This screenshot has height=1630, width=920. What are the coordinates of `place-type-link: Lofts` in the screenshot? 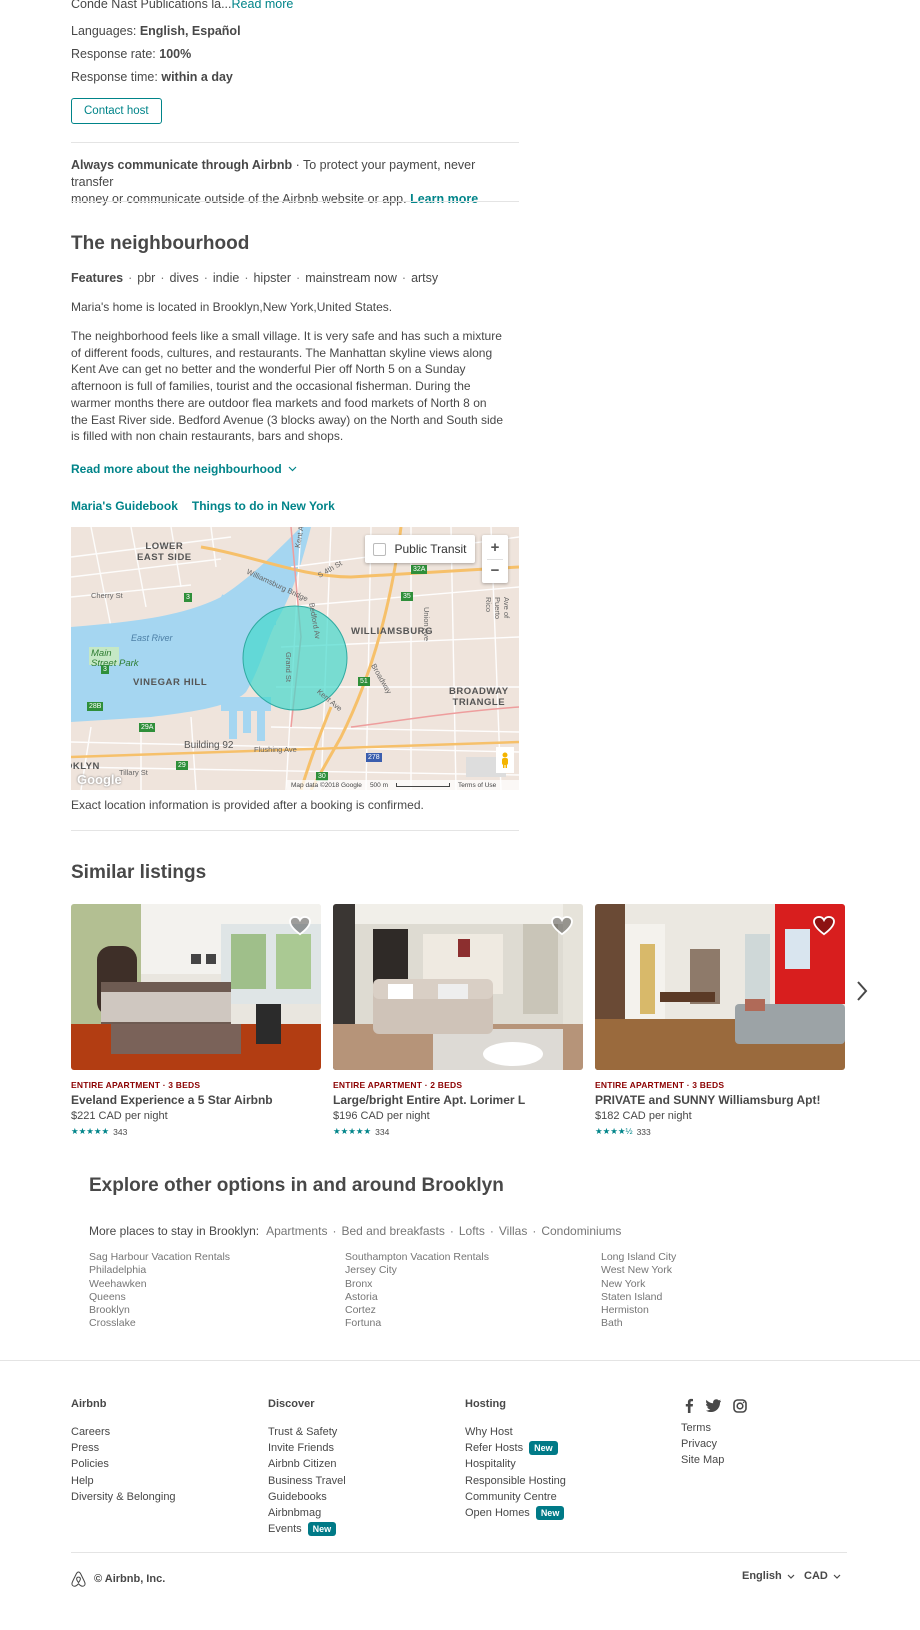 It's located at (472, 1231).